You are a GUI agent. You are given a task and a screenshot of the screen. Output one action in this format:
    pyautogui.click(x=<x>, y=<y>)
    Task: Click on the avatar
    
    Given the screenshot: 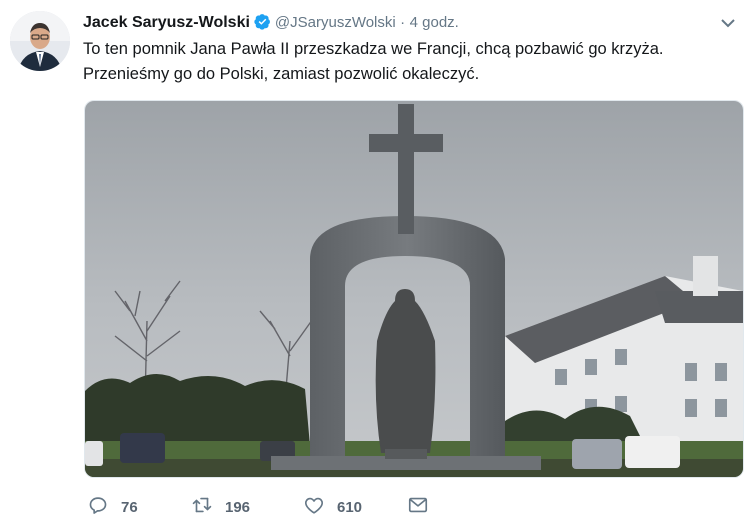 What is the action you would take?
    pyautogui.click(x=40, y=41)
    